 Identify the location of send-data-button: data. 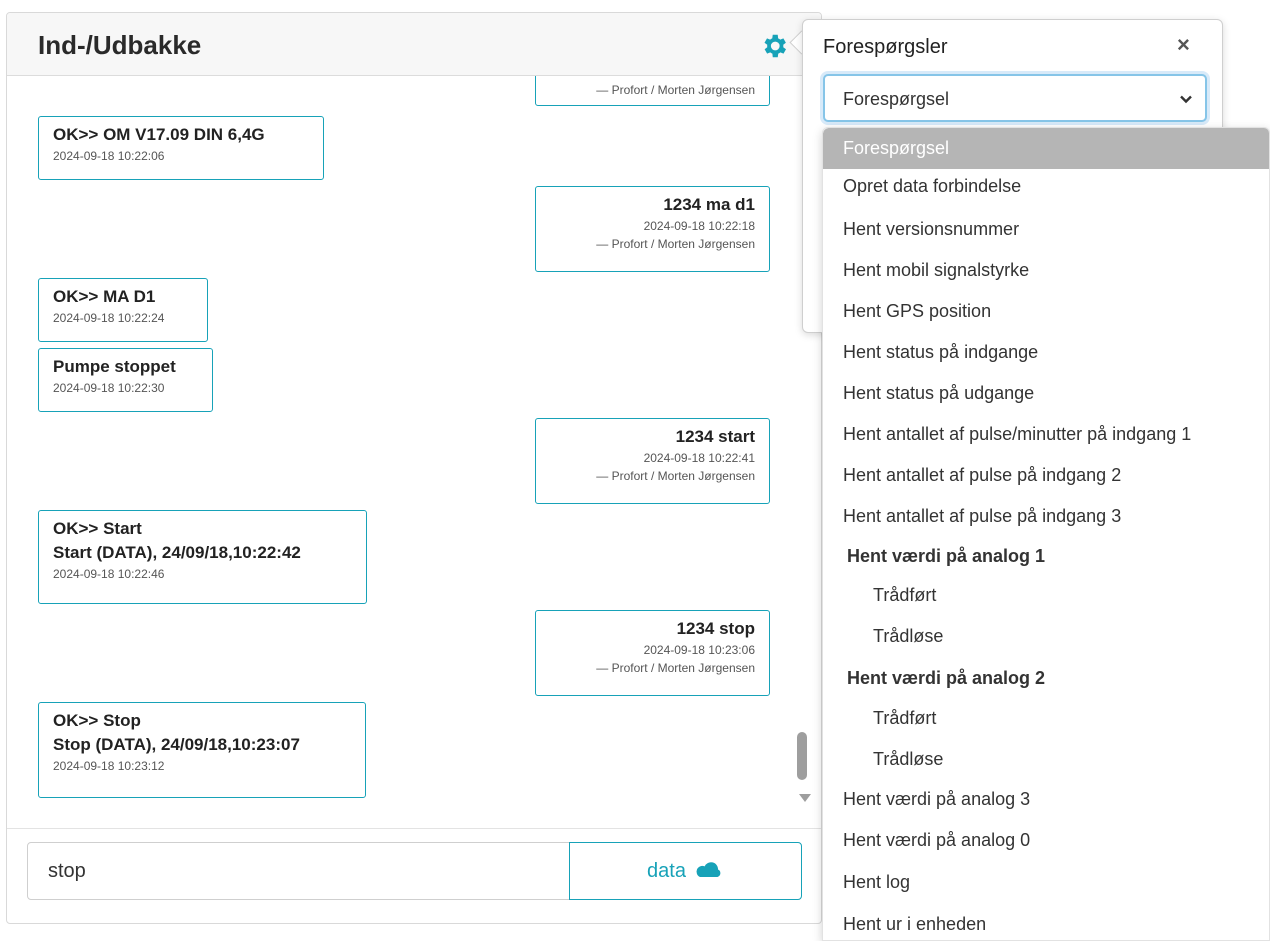
(685, 871).